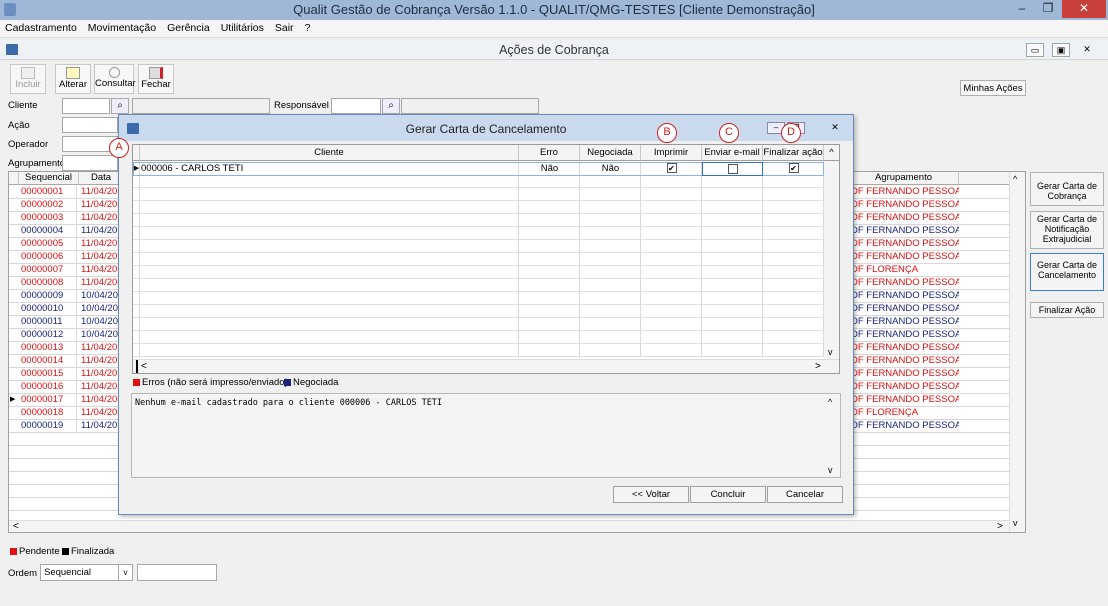  I want to click on row-indicator-icon: ▶, so click(13, 399).